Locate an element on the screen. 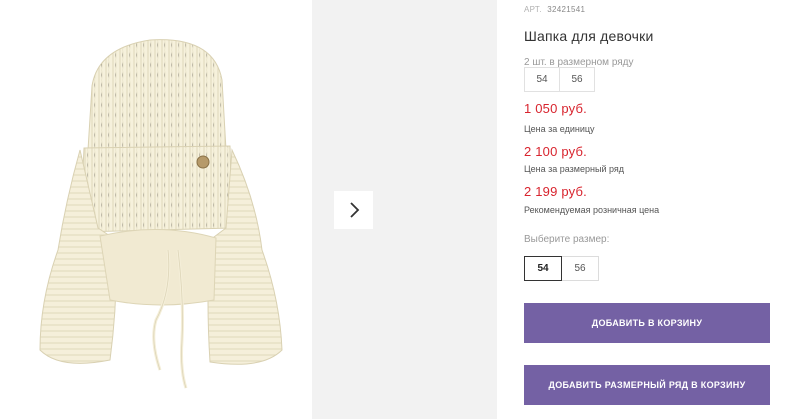 Image resolution: width=800 pixels, height=419 pixels. size-set-item: 54 is located at coordinates (542, 79).